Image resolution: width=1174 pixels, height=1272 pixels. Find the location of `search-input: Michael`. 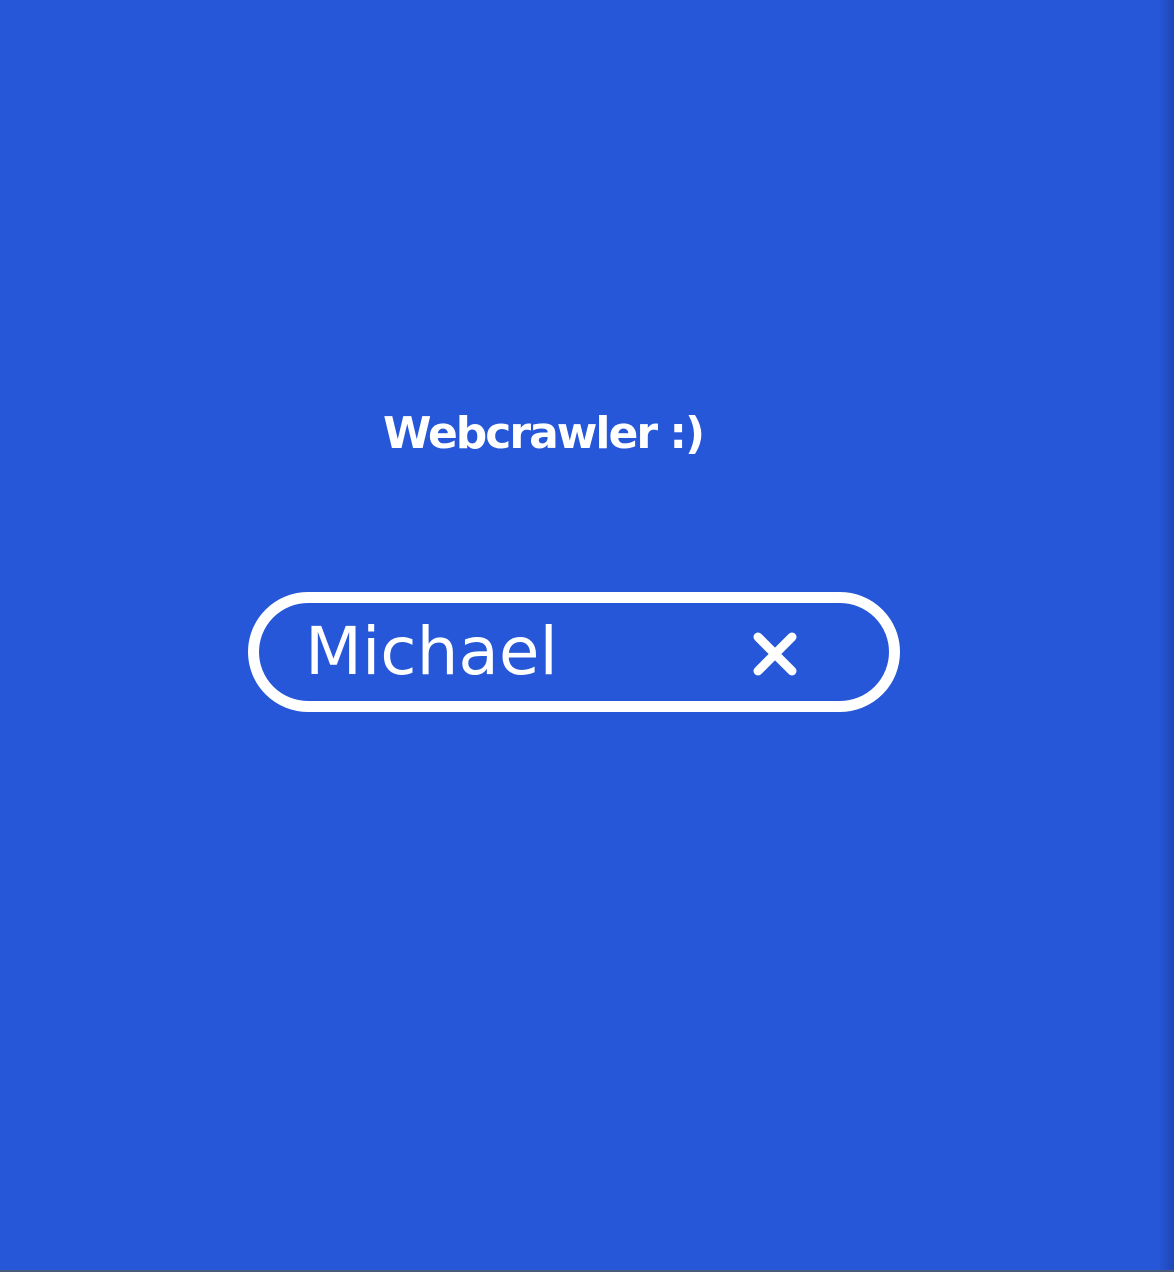

search-input: Michael is located at coordinates (525, 652).